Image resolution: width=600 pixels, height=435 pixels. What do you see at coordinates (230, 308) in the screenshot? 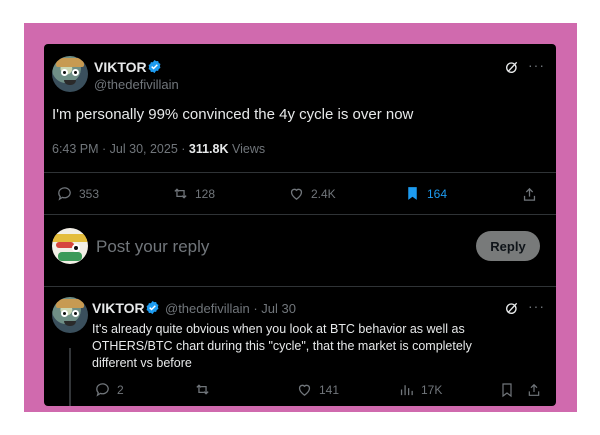
I see `reply-author-handle: @thedefivillain · Jul 30` at bounding box center [230, 308].